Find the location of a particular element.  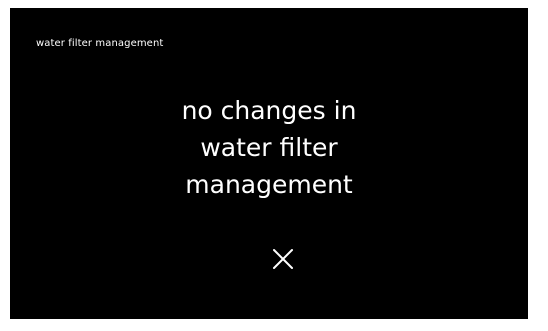

close-icon is located at coordinates (283, 259).